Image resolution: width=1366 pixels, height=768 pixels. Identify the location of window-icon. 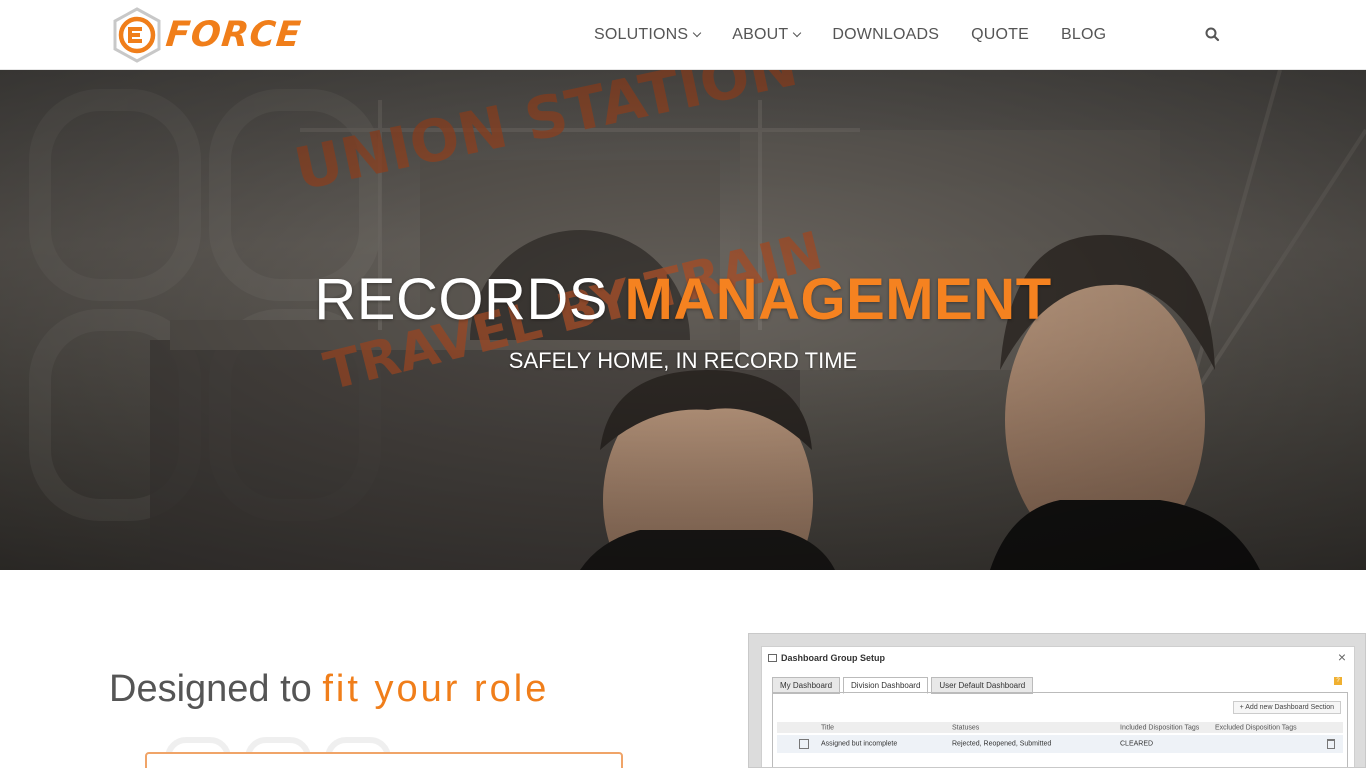
(772, 658).